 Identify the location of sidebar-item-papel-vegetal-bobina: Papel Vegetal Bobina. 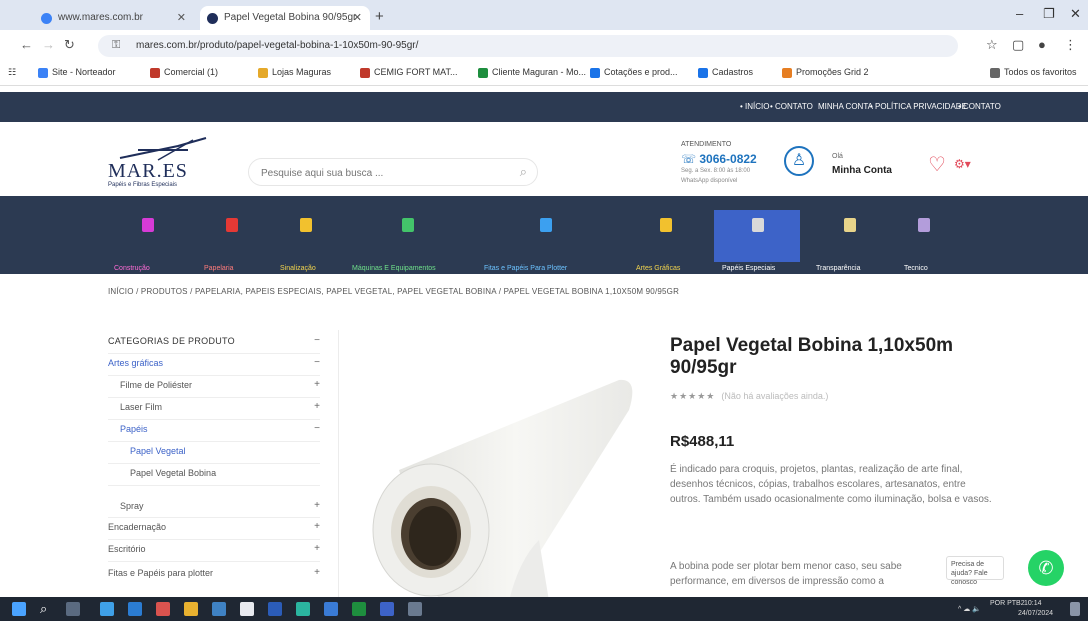
(173, 473).